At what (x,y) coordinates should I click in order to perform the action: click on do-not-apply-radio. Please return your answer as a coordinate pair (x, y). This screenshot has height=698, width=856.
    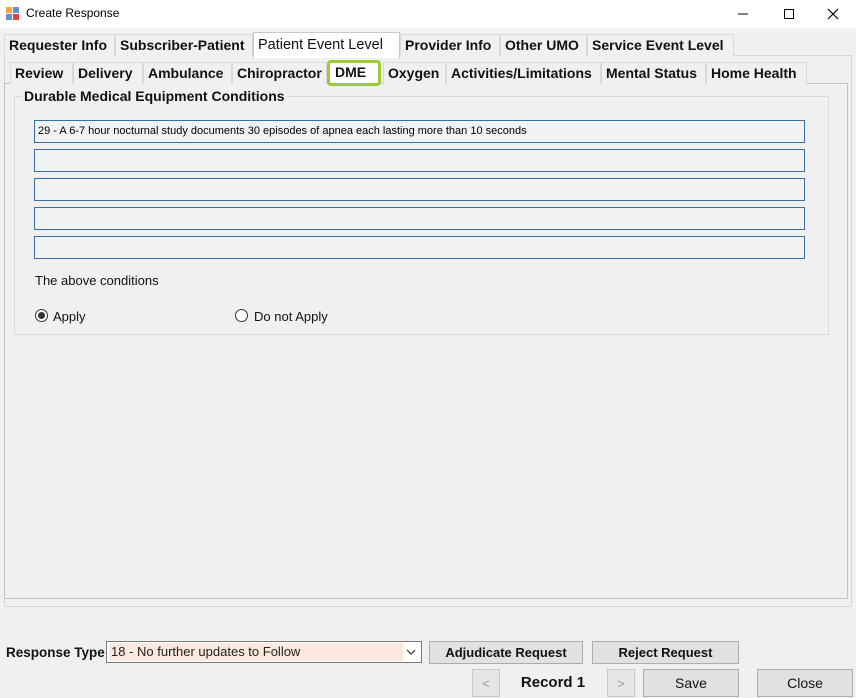
    Looking at the image, I should click on (241, 315).